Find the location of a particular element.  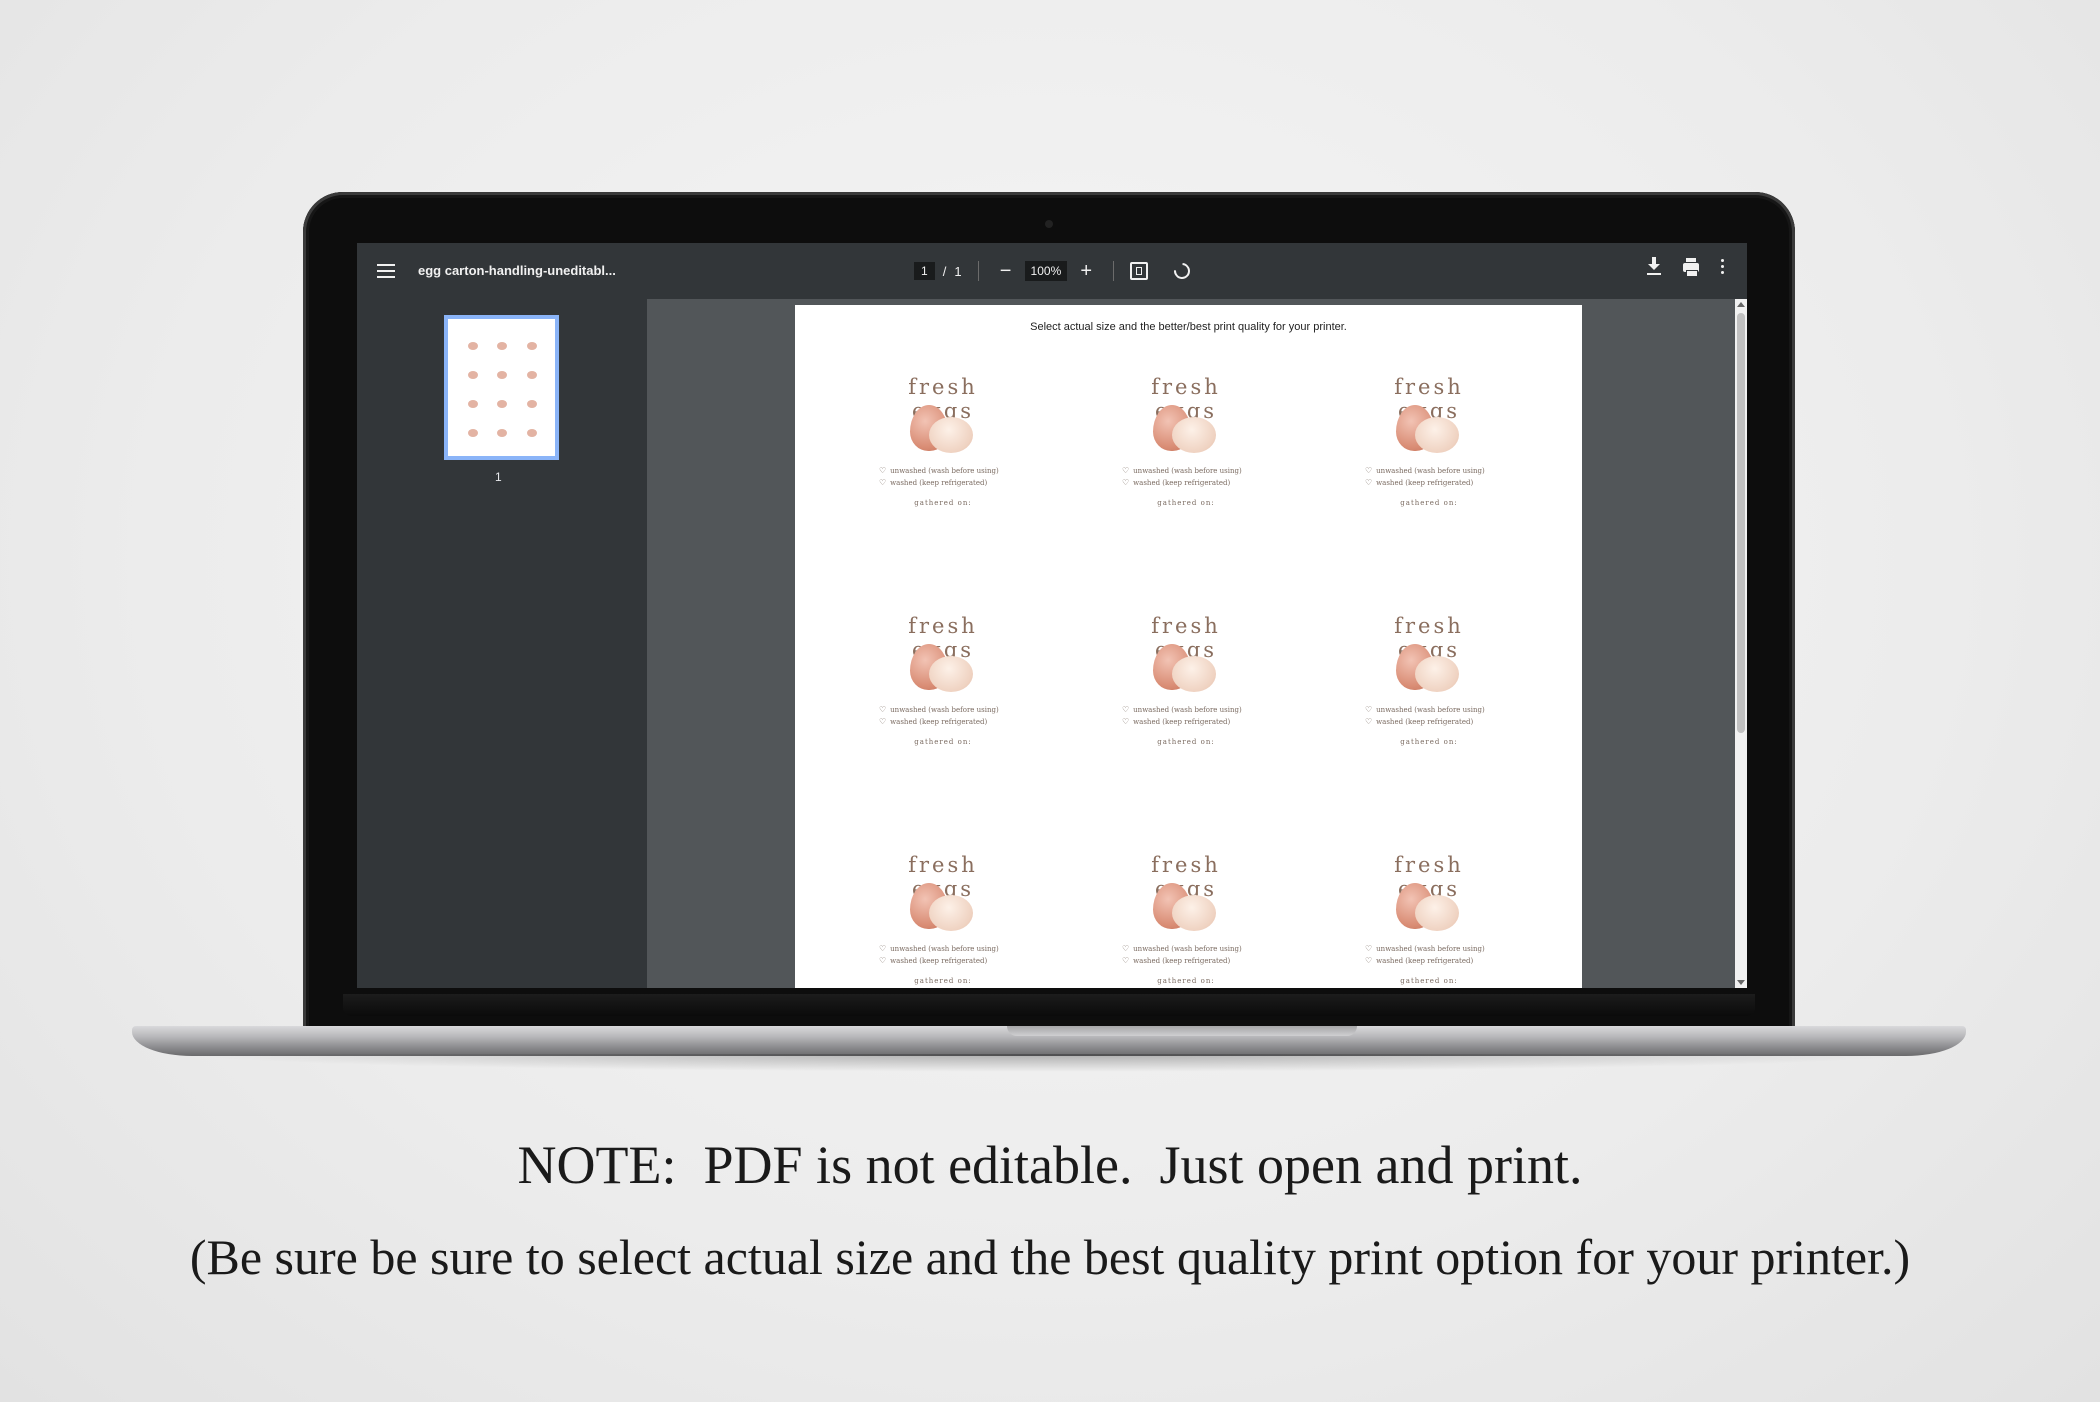

thumbnail-preview is located at coordinates (502, 389).